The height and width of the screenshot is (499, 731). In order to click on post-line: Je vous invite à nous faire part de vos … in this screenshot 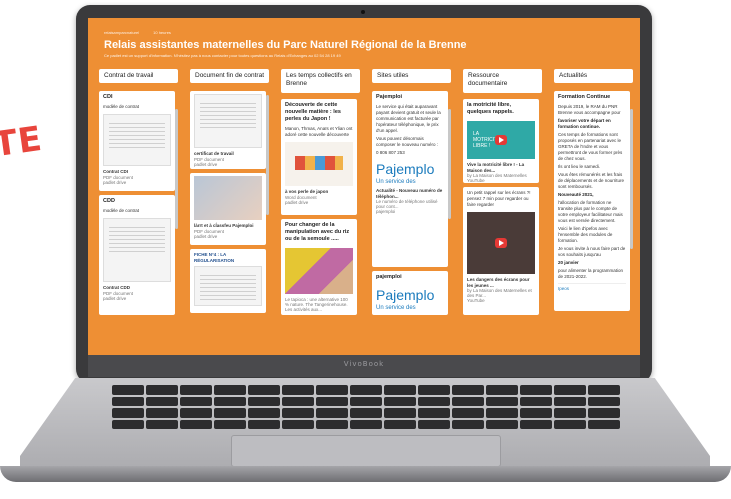, I will do `click(592, 251)`.